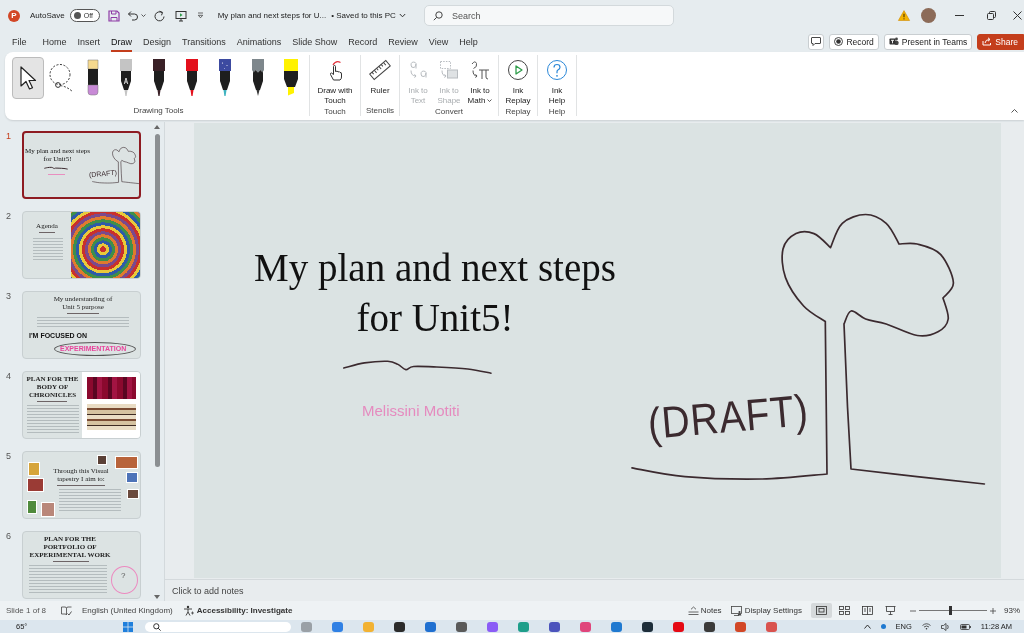 Image resolution: width=1024 pixels, height=633 pixels. What do you see at coordinates (438, 15) in the screenshot?
I see `search-icon` at bounding box center [438, 15].